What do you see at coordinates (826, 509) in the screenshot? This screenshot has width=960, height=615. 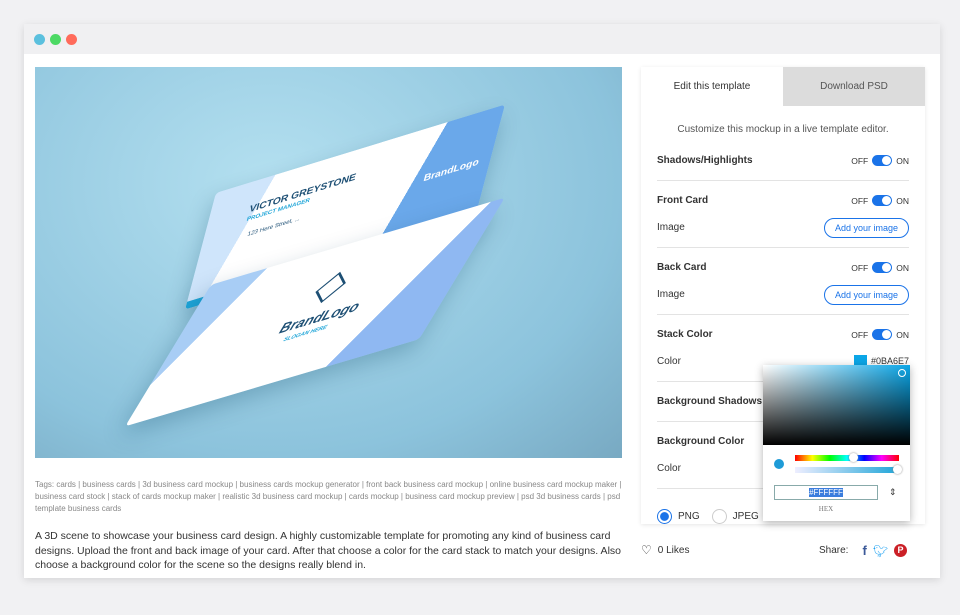 I see `hex-mode-label: HEX` at bounding box center [826, 509].